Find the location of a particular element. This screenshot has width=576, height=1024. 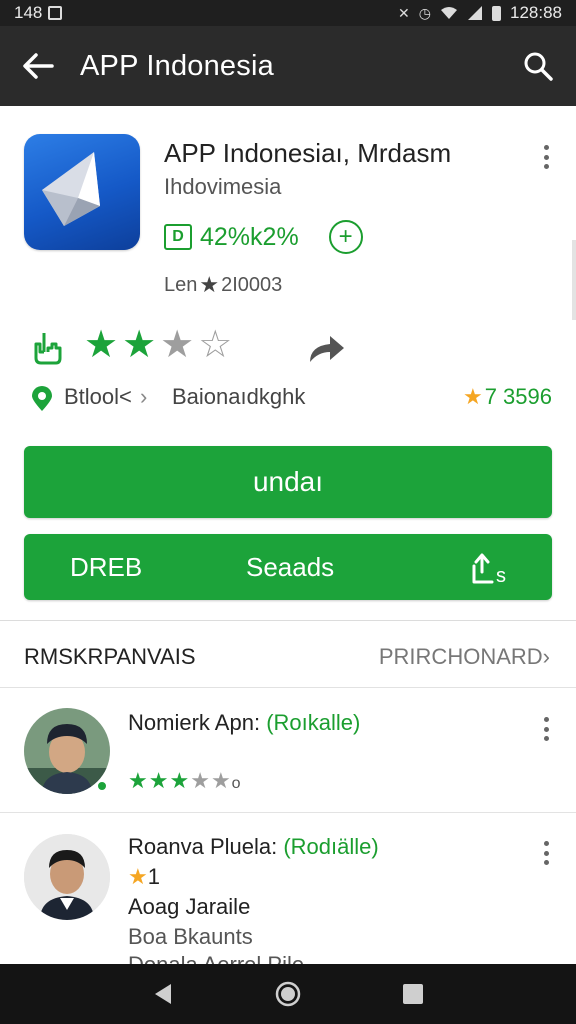

share-up-icon: s is located at coordinates (490, 568).